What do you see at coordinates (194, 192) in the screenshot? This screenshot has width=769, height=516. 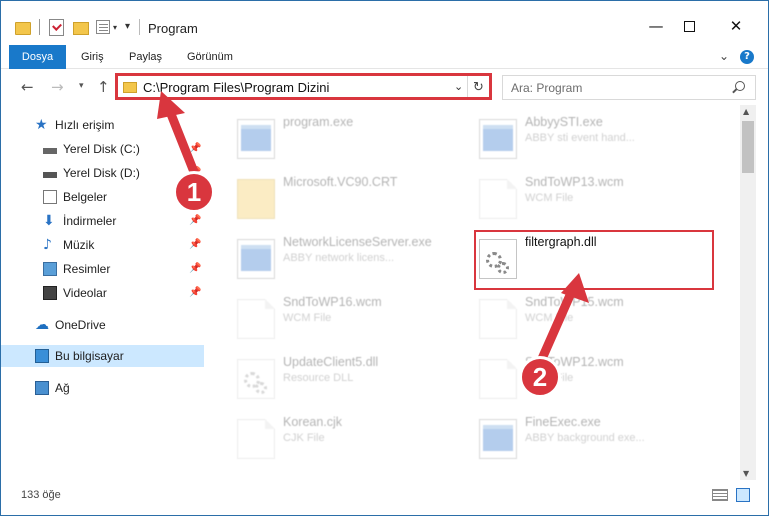 I see `step-1-badge: 1` at bounding box center [194, 192].